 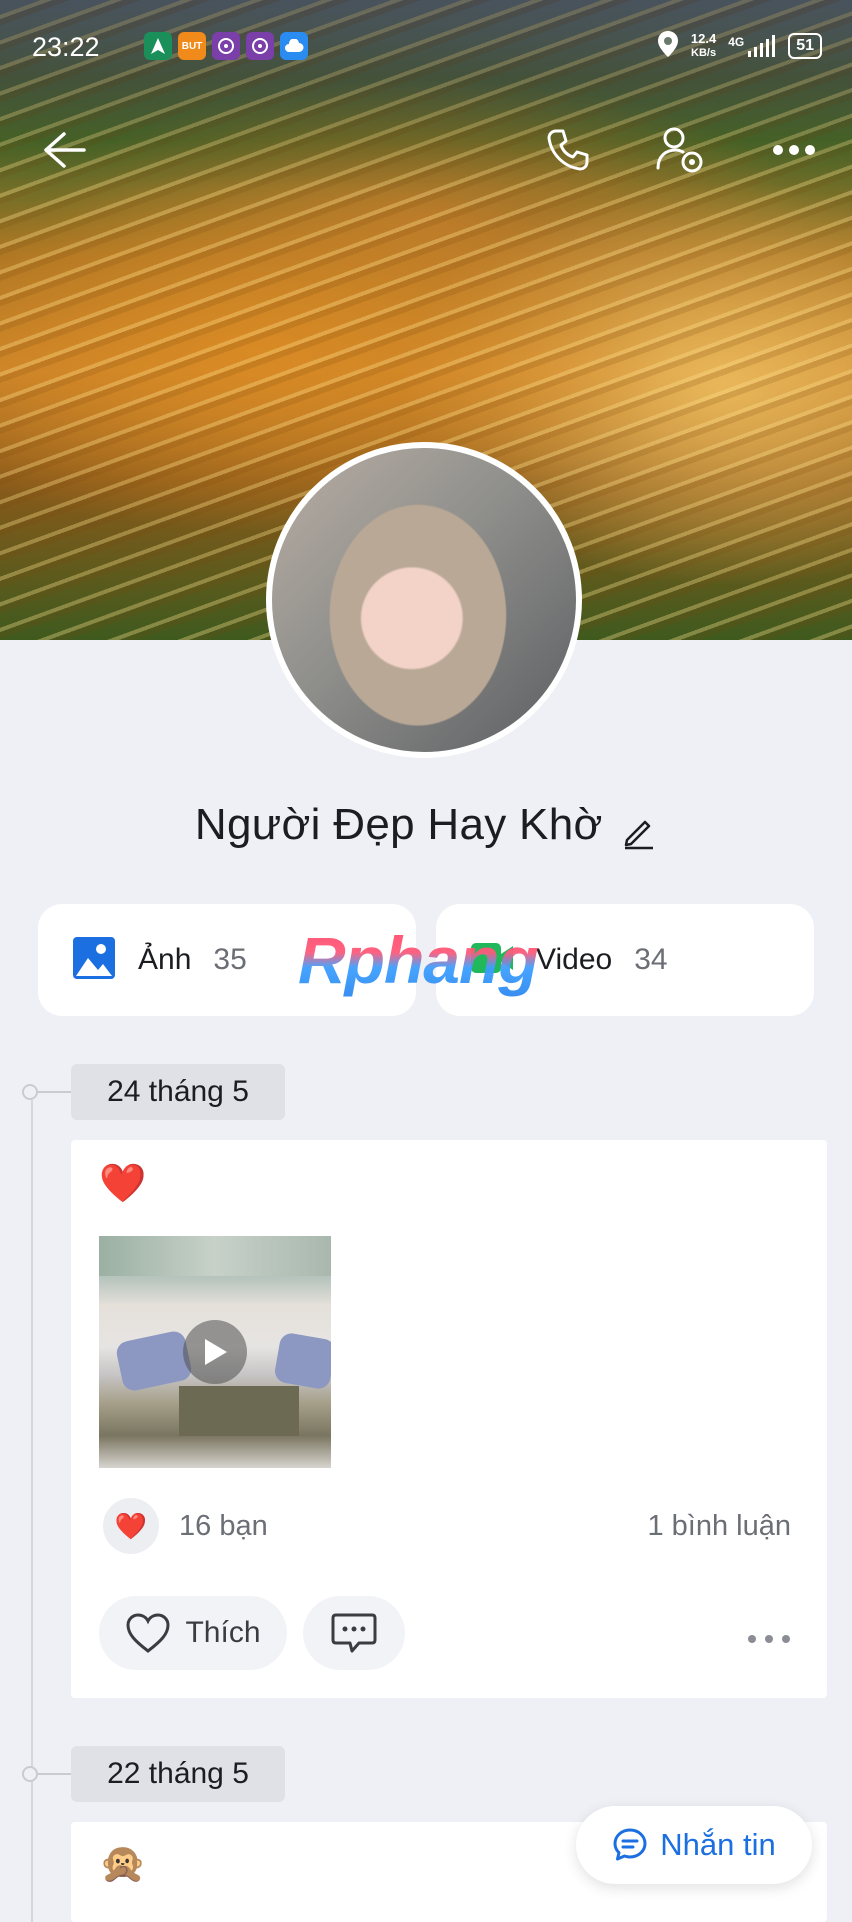 I want to click on videos-label: Video, so click(x=574, y=959).